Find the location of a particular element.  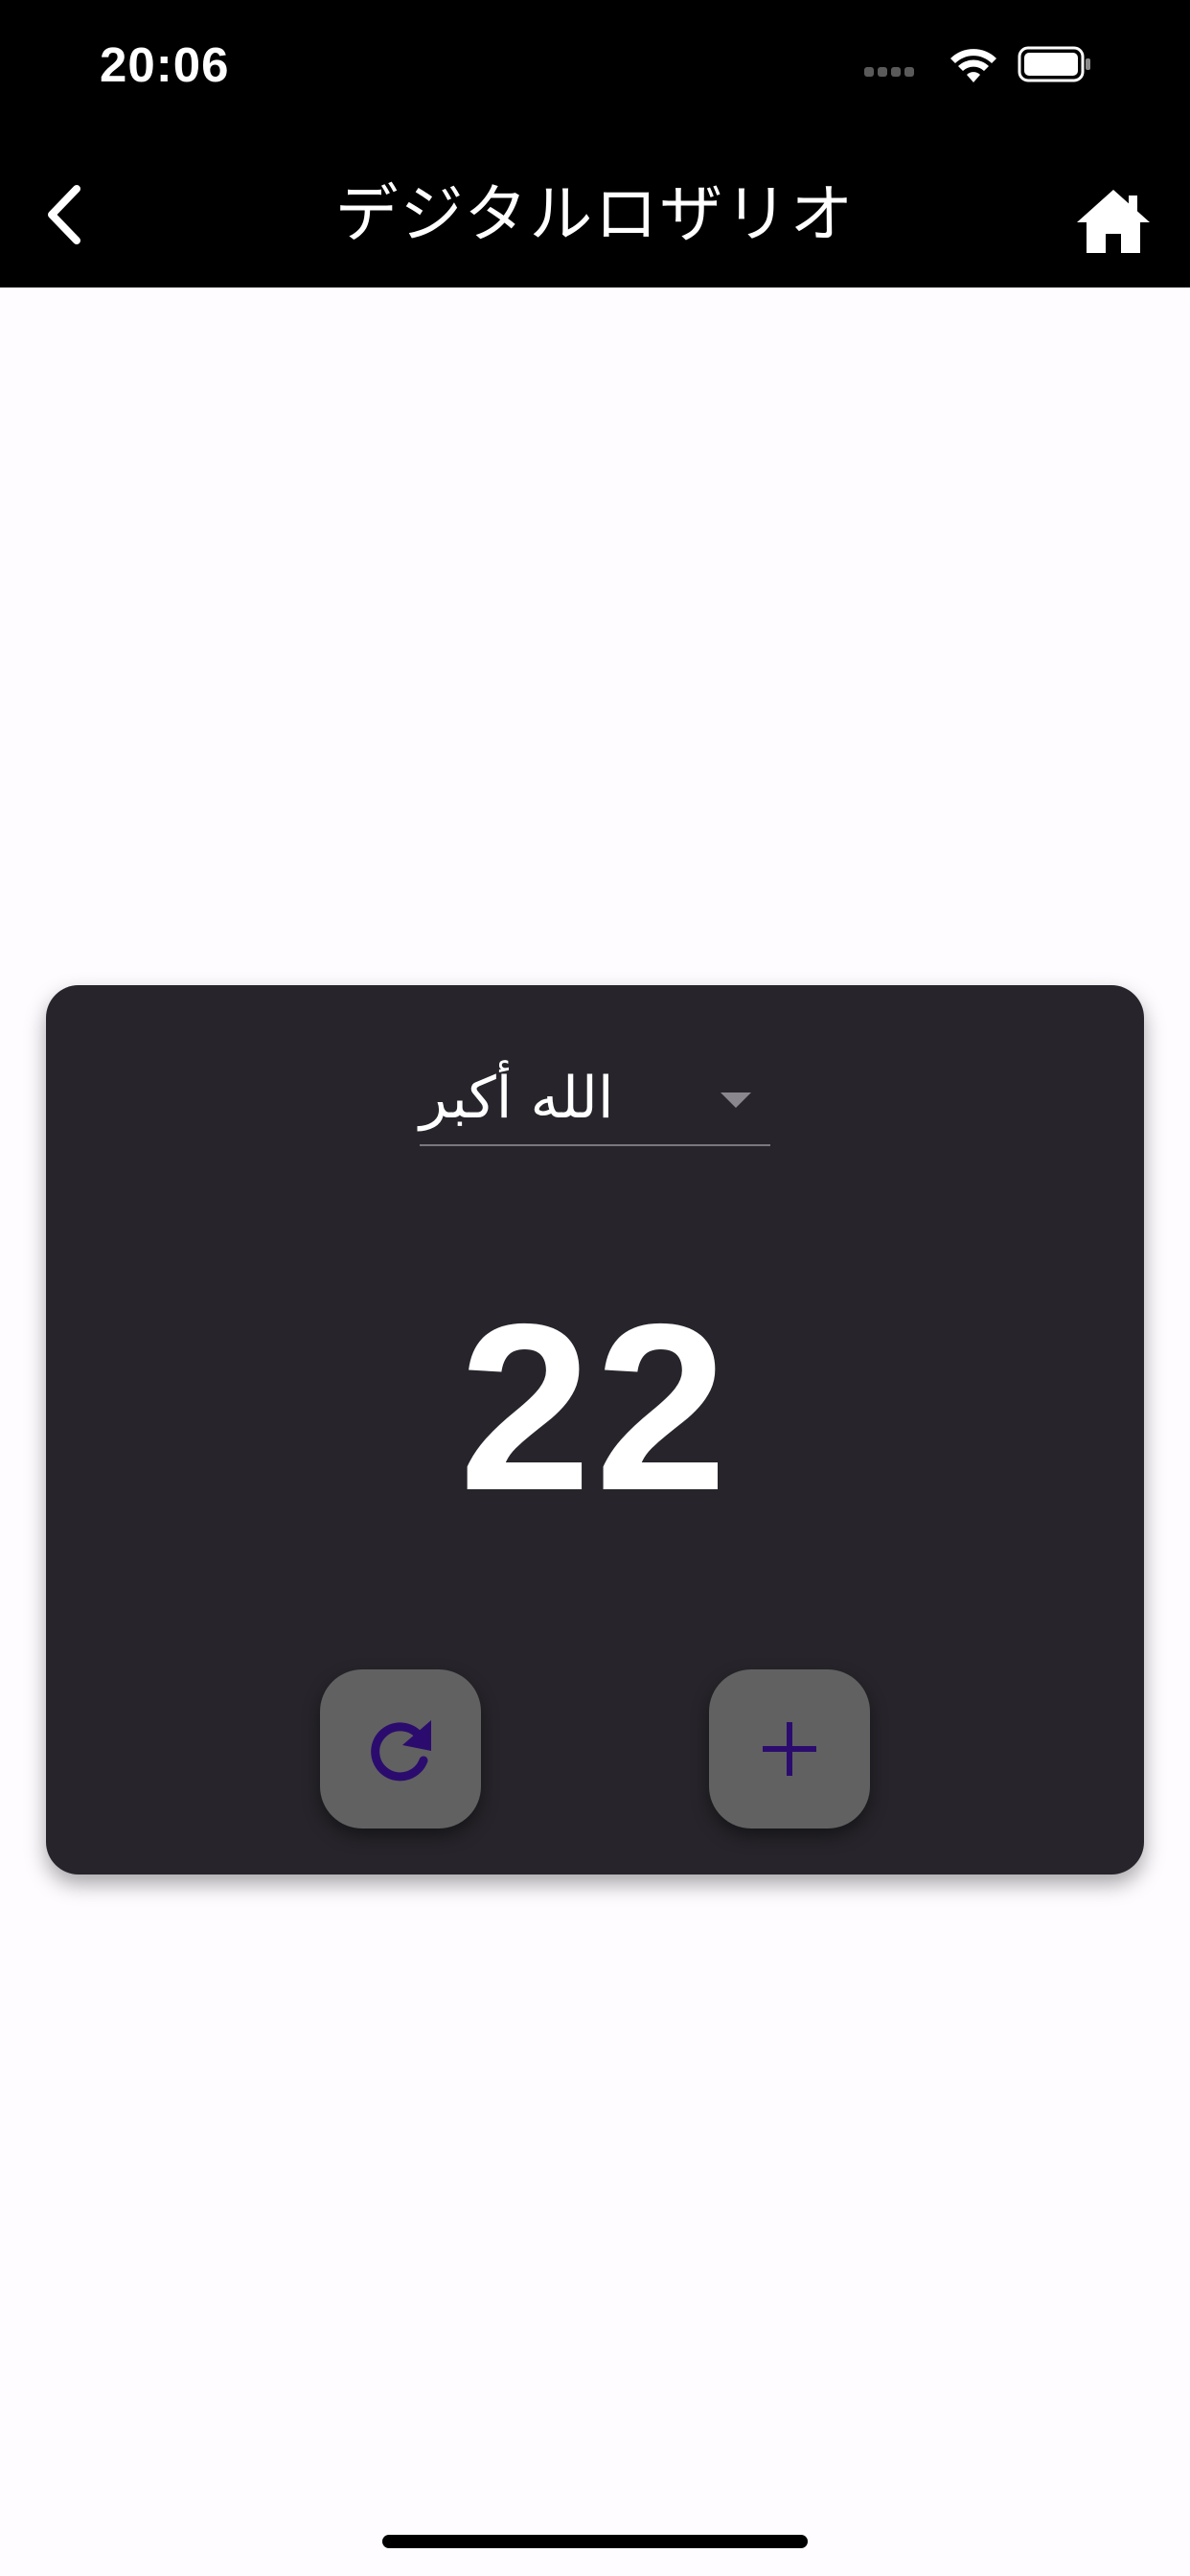

status-time: 20:06 is located at coordinates (165, 64).